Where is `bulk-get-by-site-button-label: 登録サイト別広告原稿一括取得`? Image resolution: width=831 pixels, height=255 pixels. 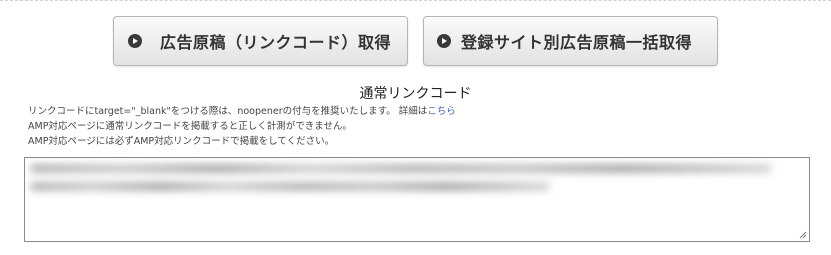 bulk-get-by-site-button-label: 登録サイト別広告原稿一括取得 is located at coordinates (577, 42).